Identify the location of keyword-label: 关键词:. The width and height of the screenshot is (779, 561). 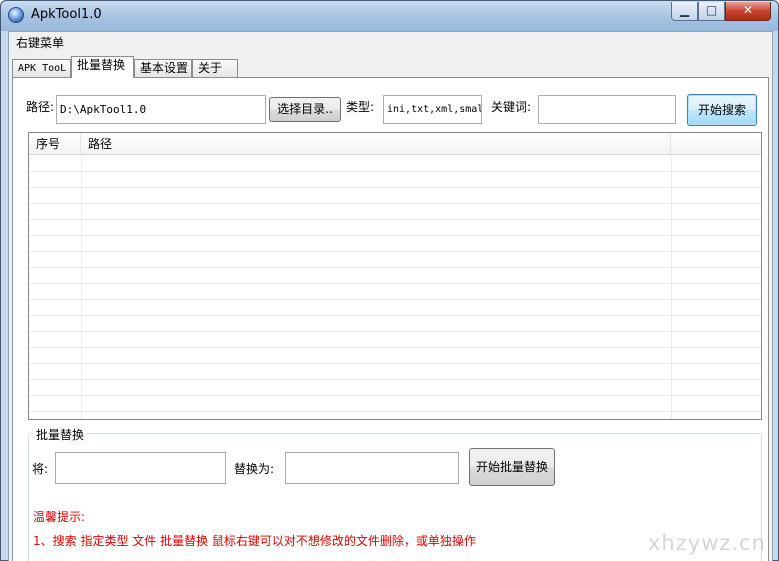
(511, 107).